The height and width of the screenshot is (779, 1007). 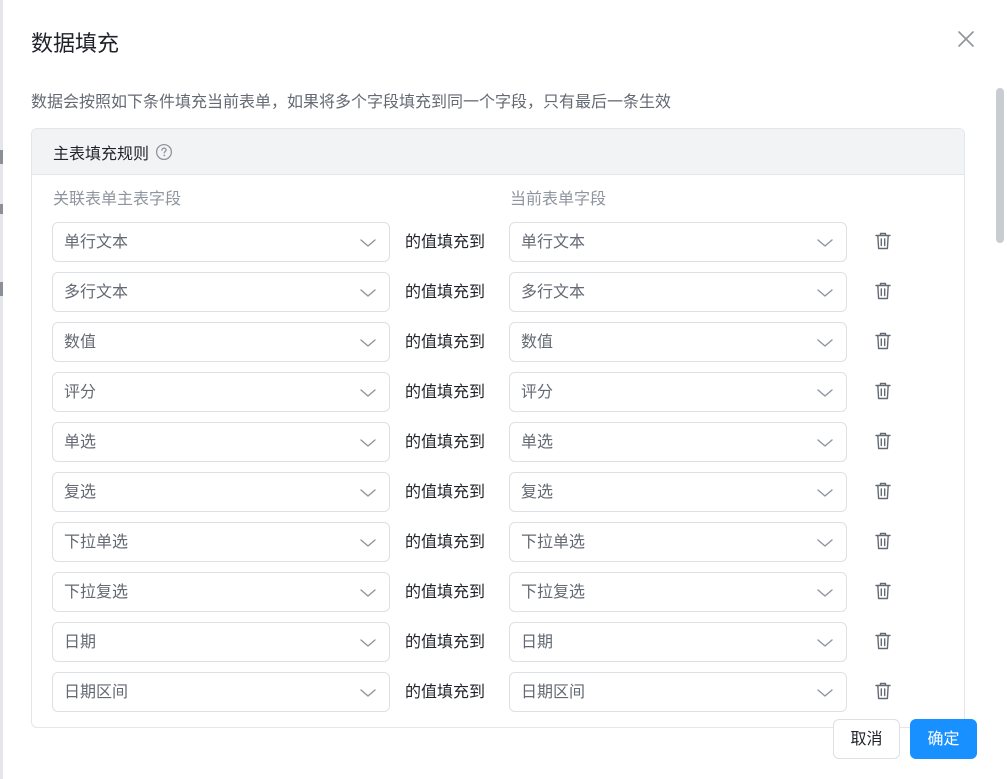 I want to click on panel-title: 主表填充规则, so click(x=101, y=153).